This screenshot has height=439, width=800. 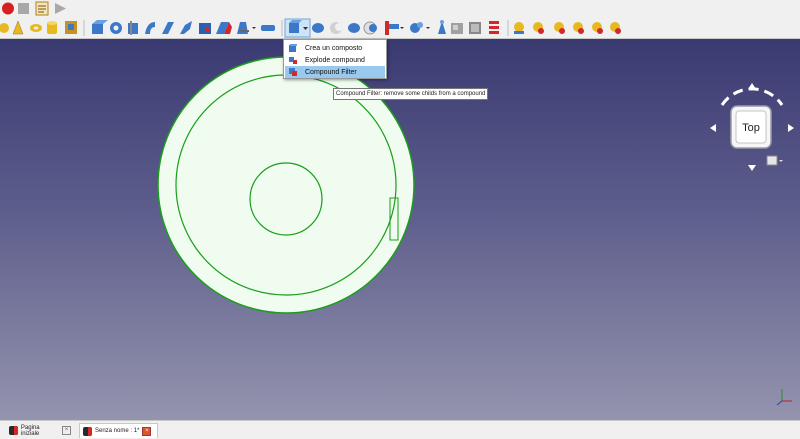 I want to click on menu-item-make-compound: Crea un composto, so click(x=335, y=48).